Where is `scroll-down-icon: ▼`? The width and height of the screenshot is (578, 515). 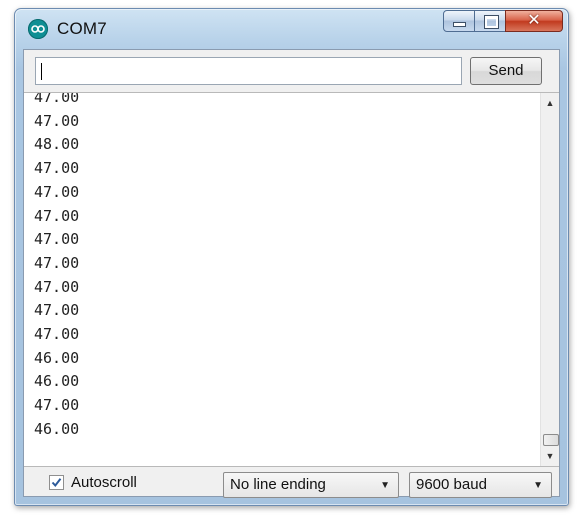
scroll-down-icon: ▼ is located at coordinates (550, 456).